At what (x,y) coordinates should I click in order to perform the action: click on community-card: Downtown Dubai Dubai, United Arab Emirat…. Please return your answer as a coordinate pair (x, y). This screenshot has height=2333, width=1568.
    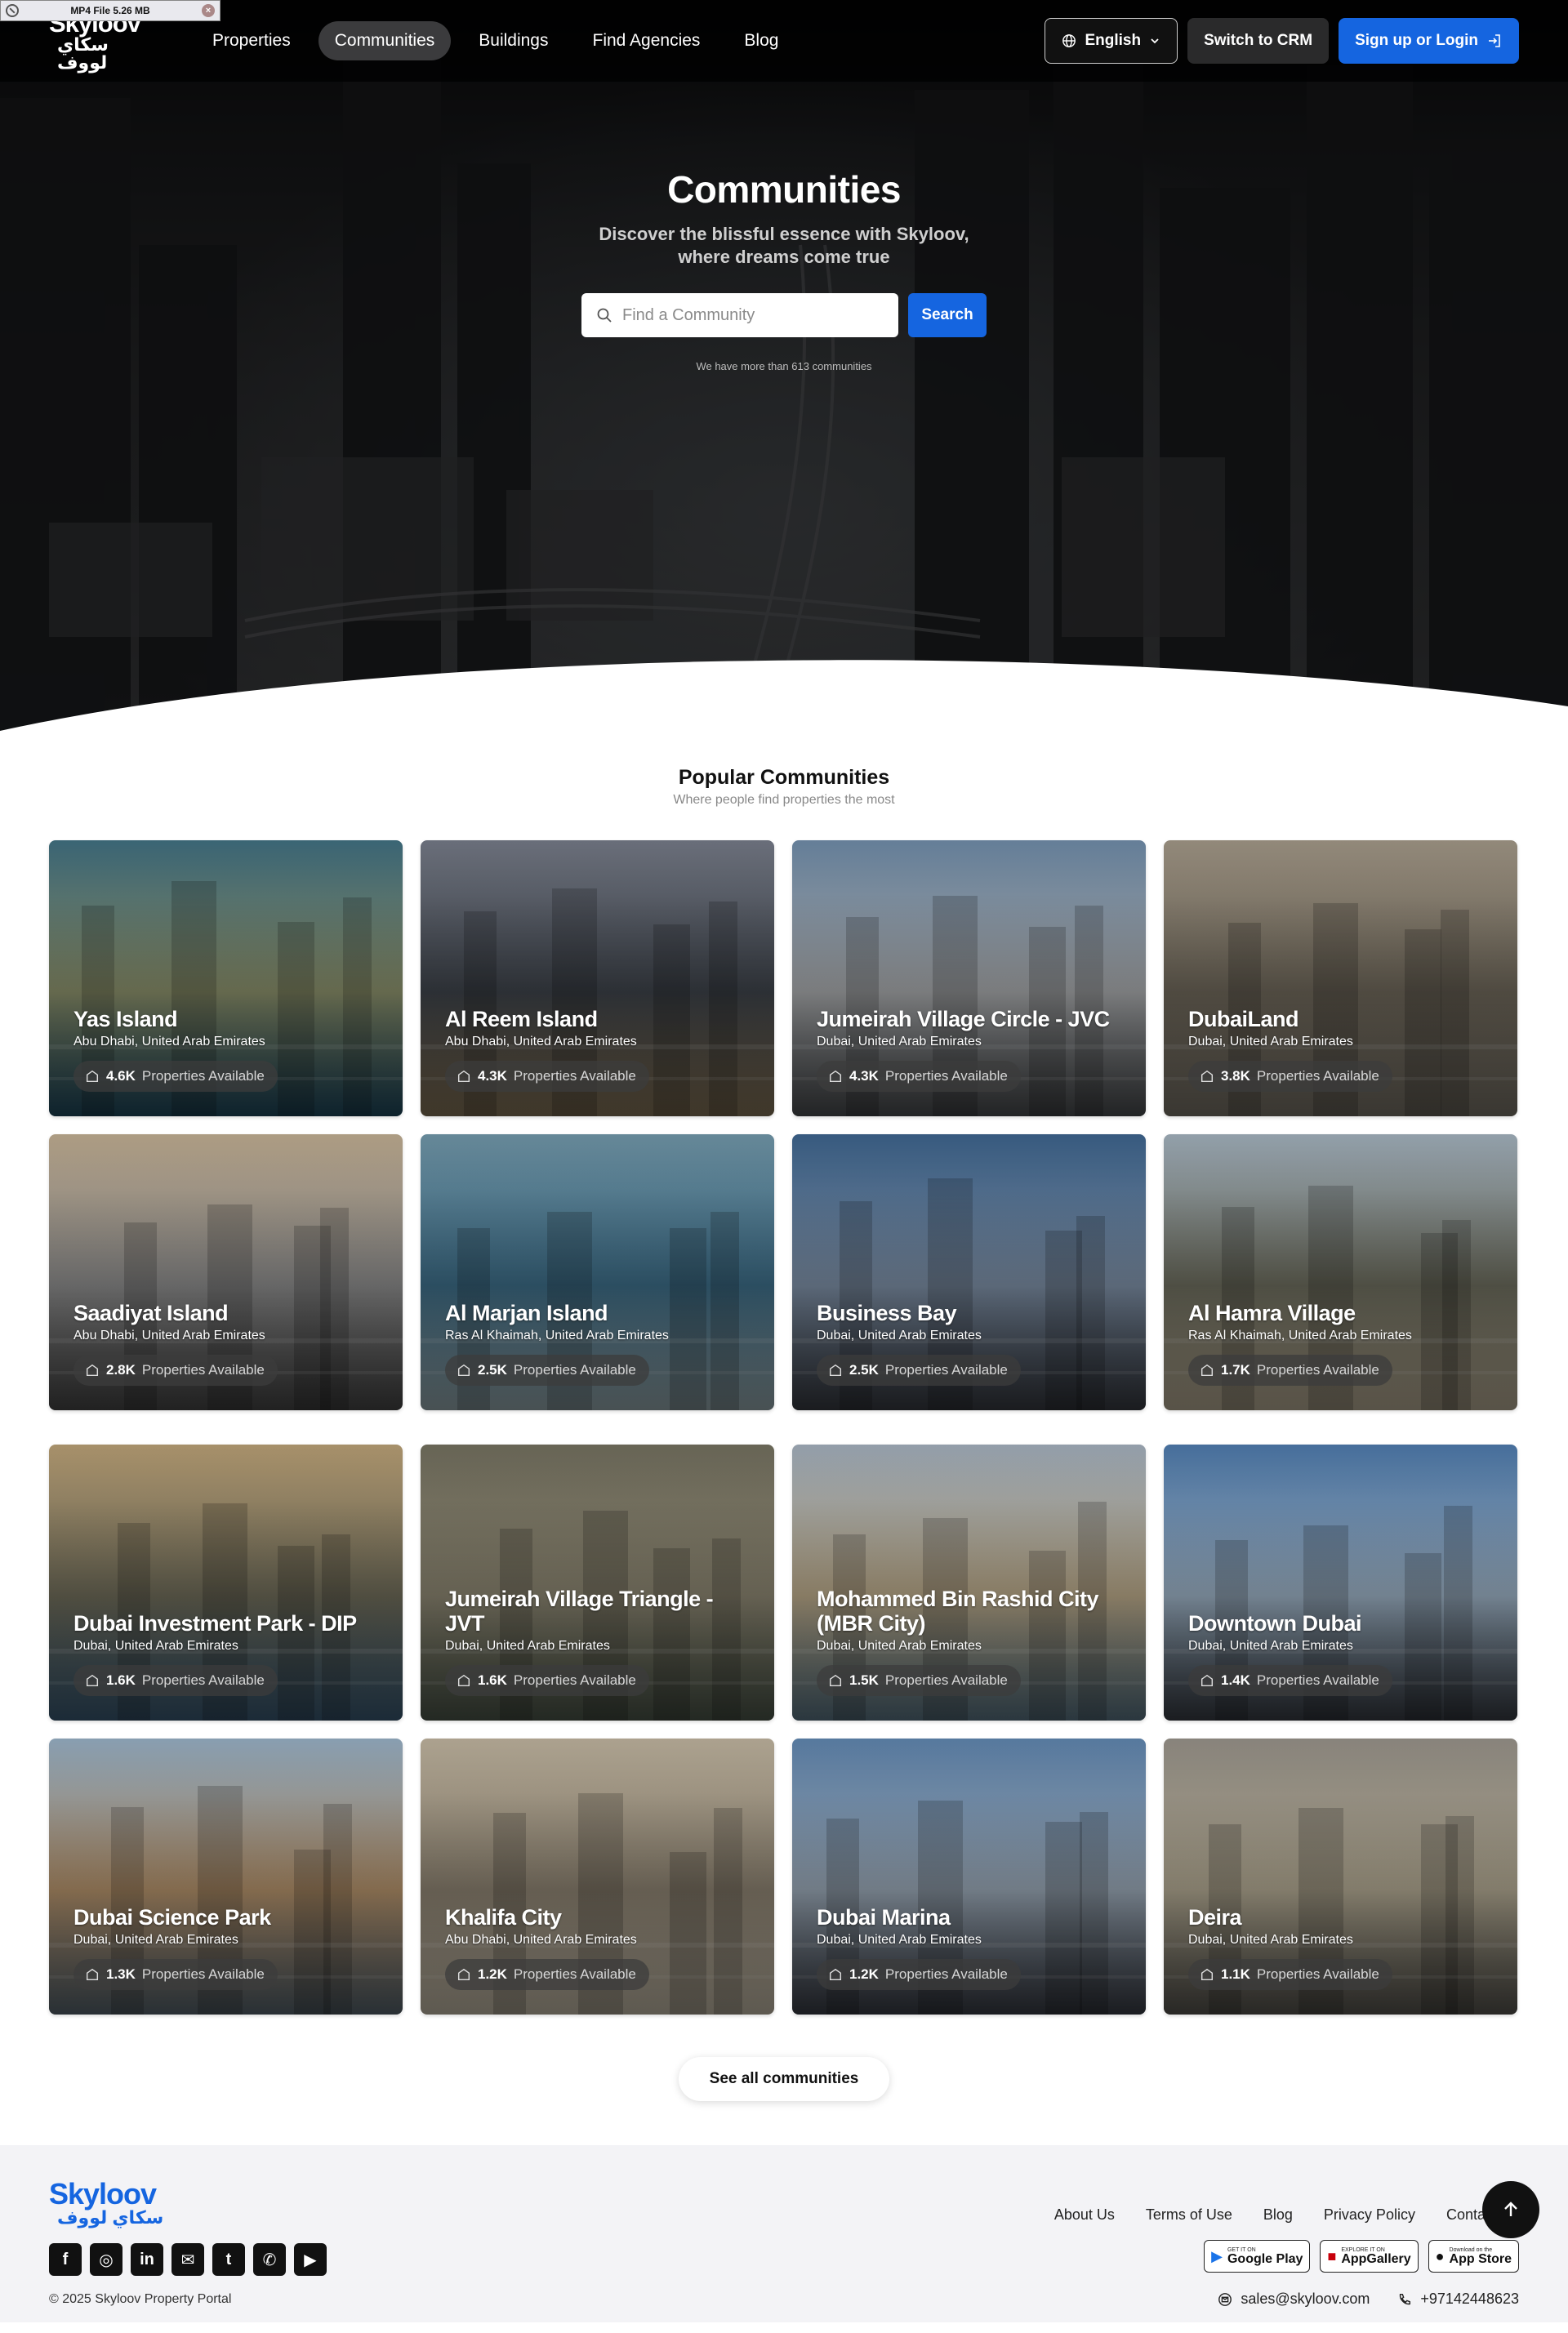
    Looking at the image, I should click on (1340, 1583).